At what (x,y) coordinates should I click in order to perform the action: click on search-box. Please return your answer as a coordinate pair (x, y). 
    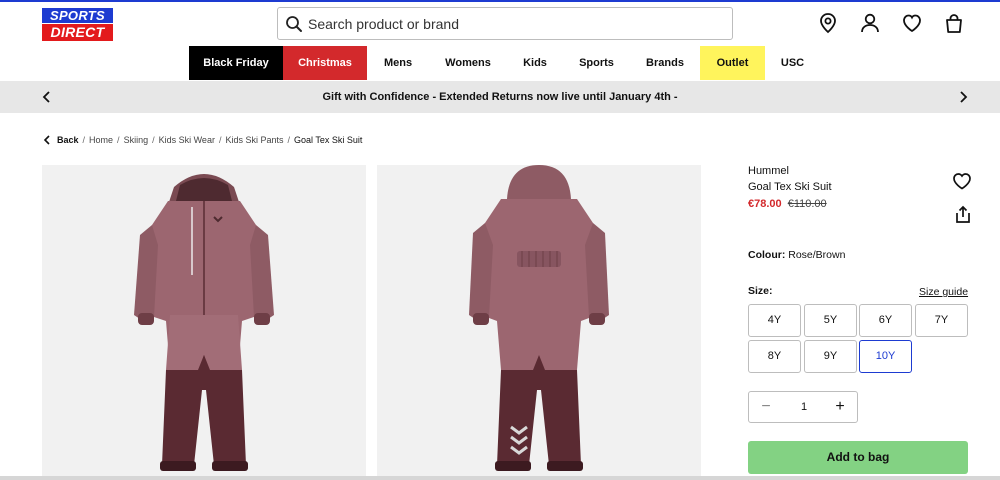
    Looking at the image, I should click on (505, 23).